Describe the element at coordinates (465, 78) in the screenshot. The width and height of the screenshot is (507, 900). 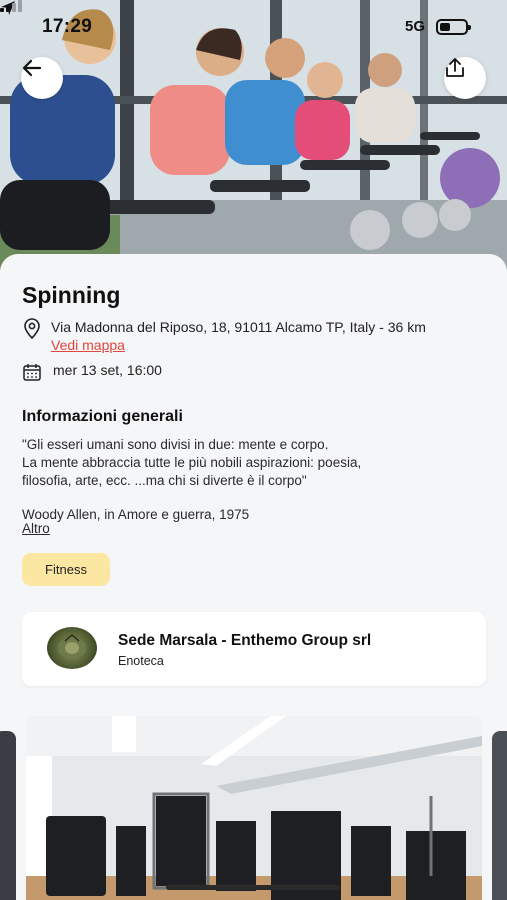
I see `share-button` at that location.